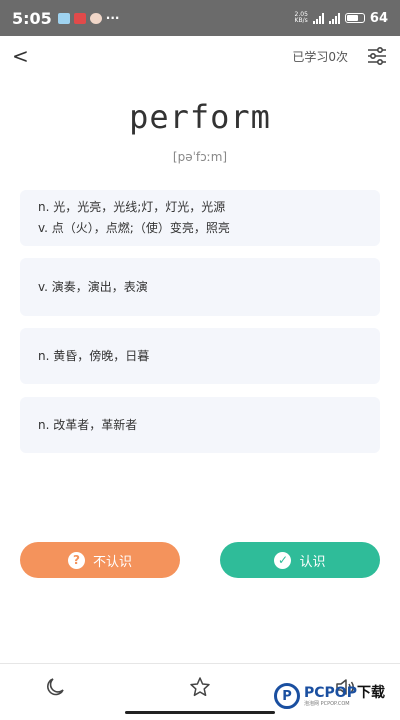 The height and width of the screenshot is (720, 400). Describe the element at coordinates (320, 56) in the screenshot. I see `study-count: 已学习0次` at that location.